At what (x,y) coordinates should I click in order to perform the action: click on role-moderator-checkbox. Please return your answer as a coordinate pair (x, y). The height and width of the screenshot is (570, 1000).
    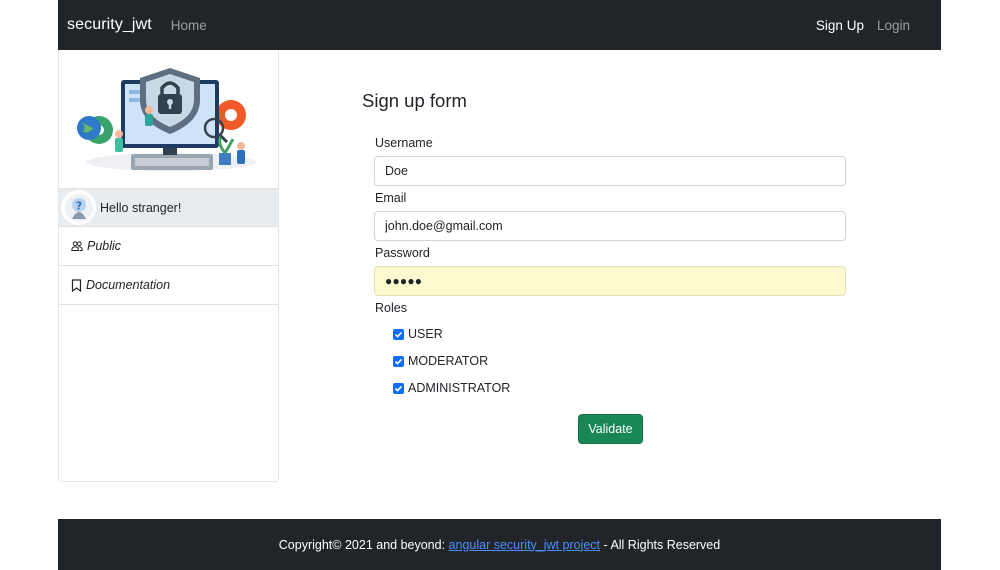
    Looking at the image, I should click on (398, 361).